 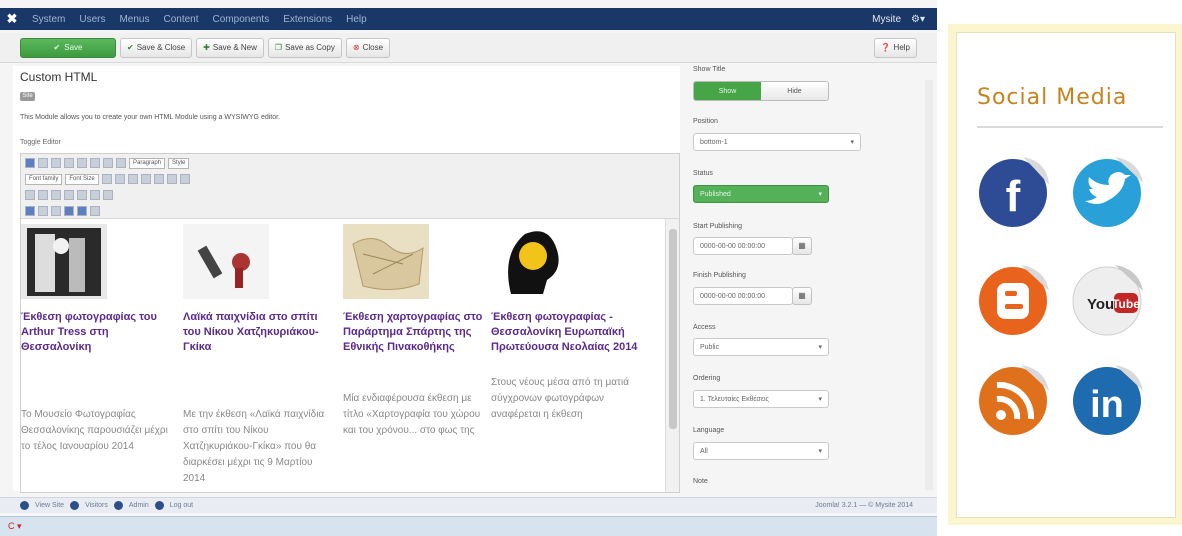 I want to click on site-link: Mysite, so click(x=886, y=19).